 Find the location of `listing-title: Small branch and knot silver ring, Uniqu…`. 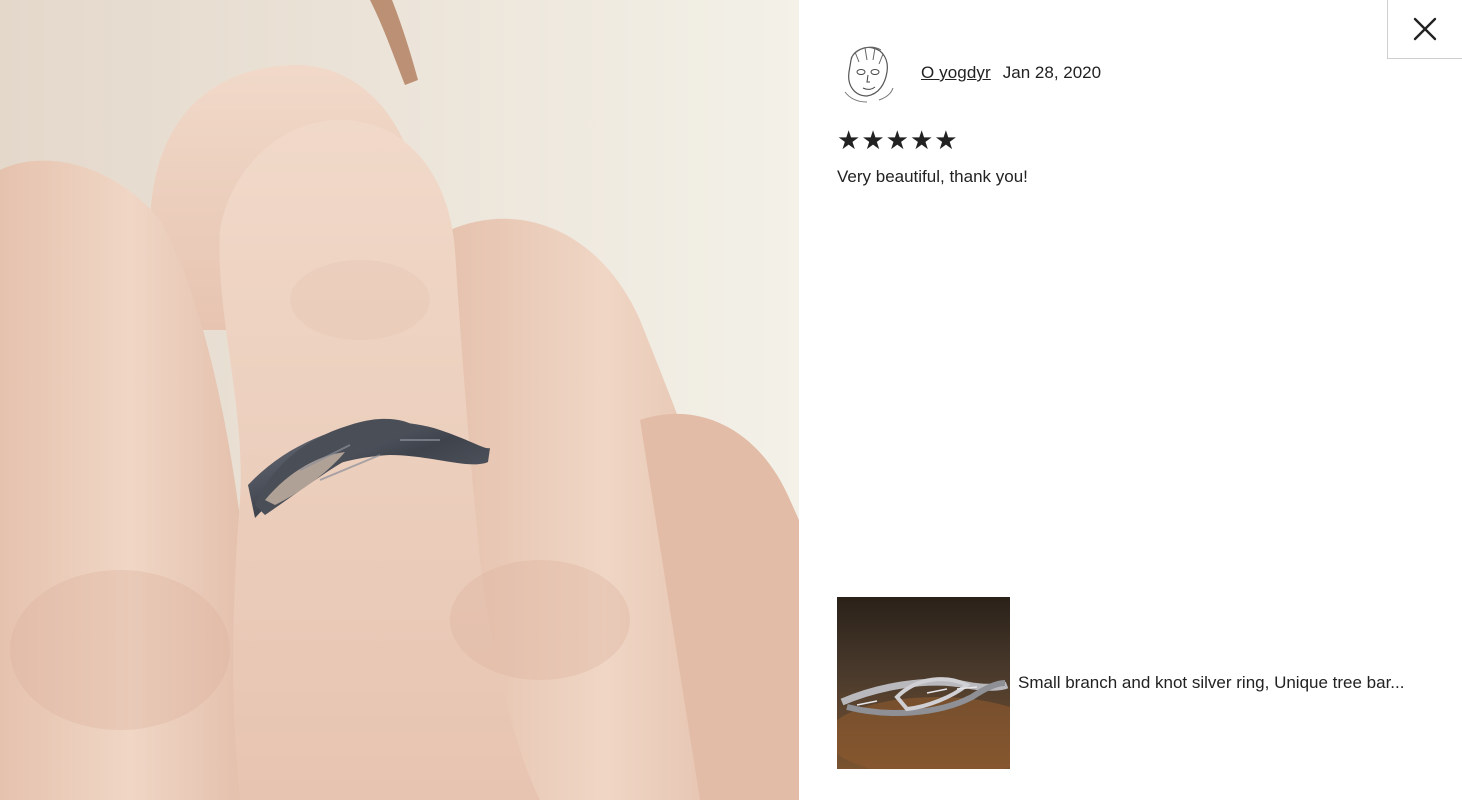

listing-title: Small branch and knot silver ring, Uniqu… is located at coordinates (1233, 683).